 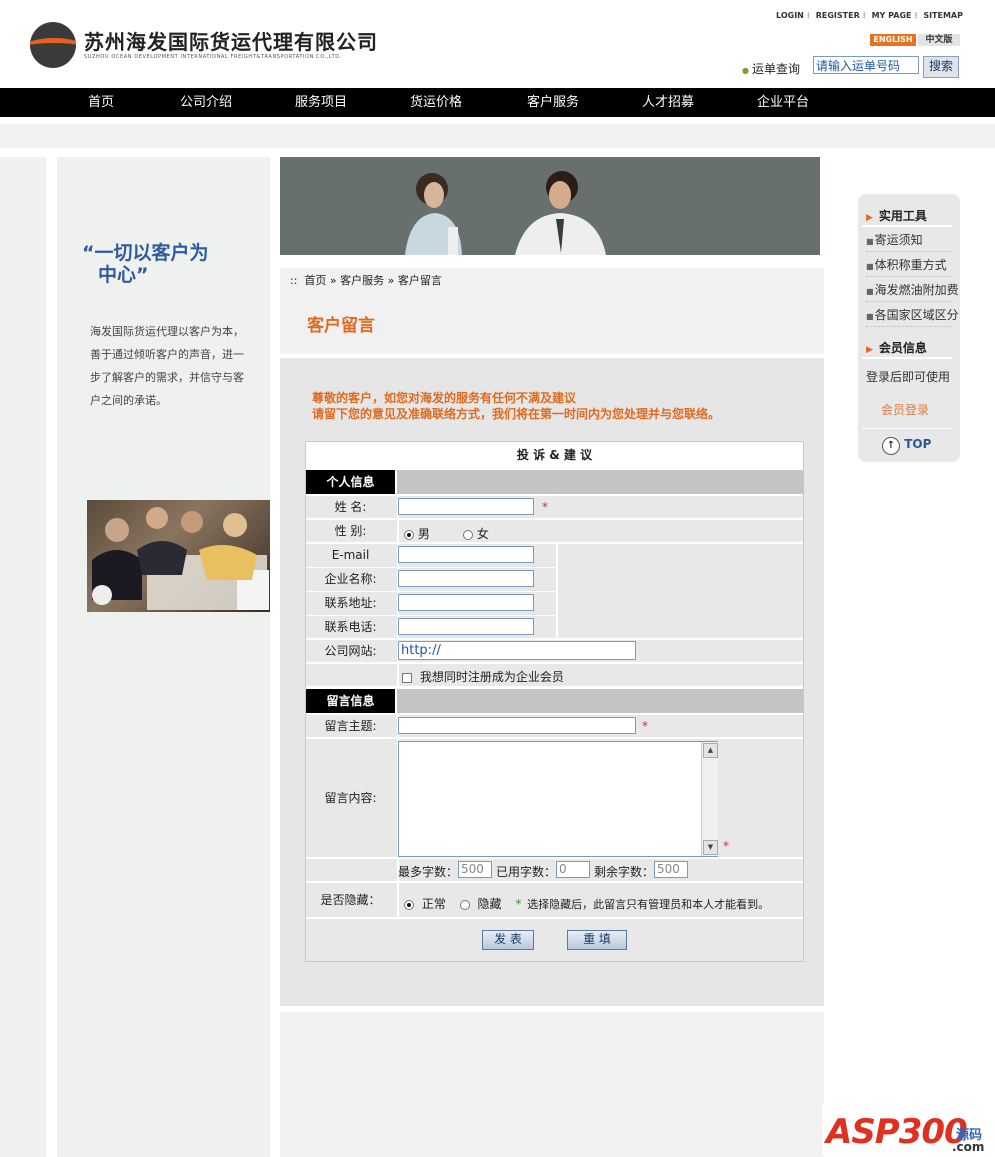 I want to click on phone-input, so click(x=466, y=626).